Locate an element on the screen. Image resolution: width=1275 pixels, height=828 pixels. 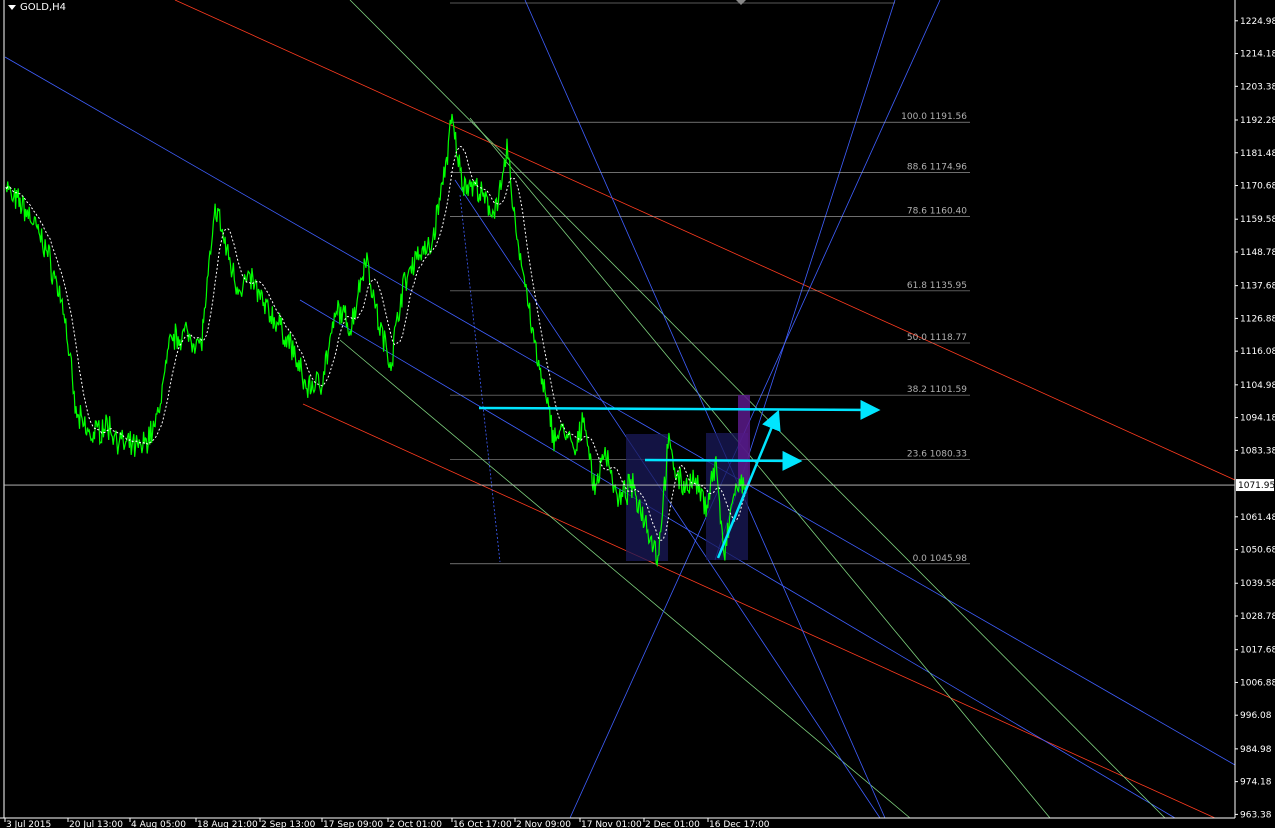
y-tick-label: 1039.58 is located at coordinates (1257, 584).